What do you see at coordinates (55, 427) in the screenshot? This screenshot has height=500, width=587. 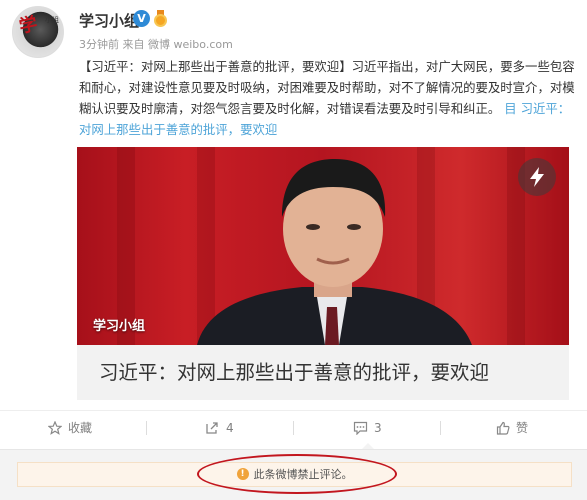 I see `star-icon` at bounding box center [55, 427].